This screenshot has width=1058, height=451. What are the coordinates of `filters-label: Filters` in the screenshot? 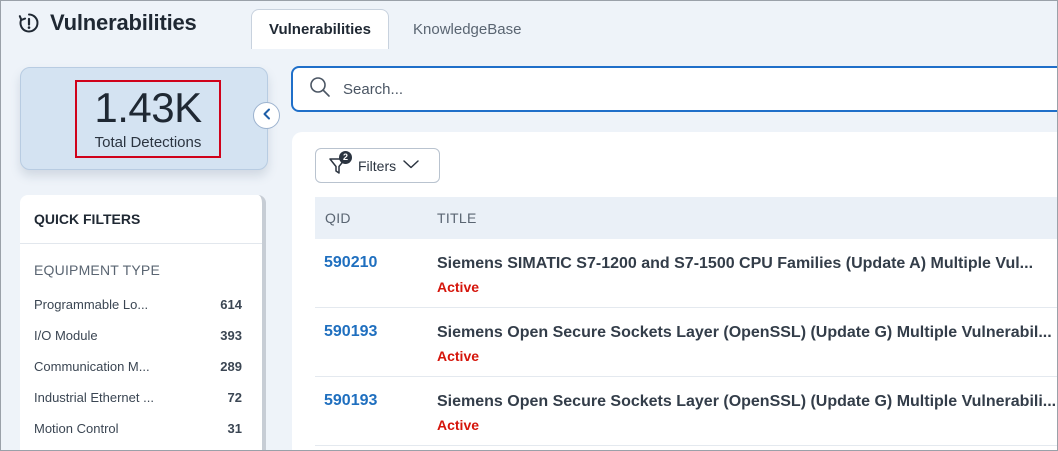 It's located at (377, 165).